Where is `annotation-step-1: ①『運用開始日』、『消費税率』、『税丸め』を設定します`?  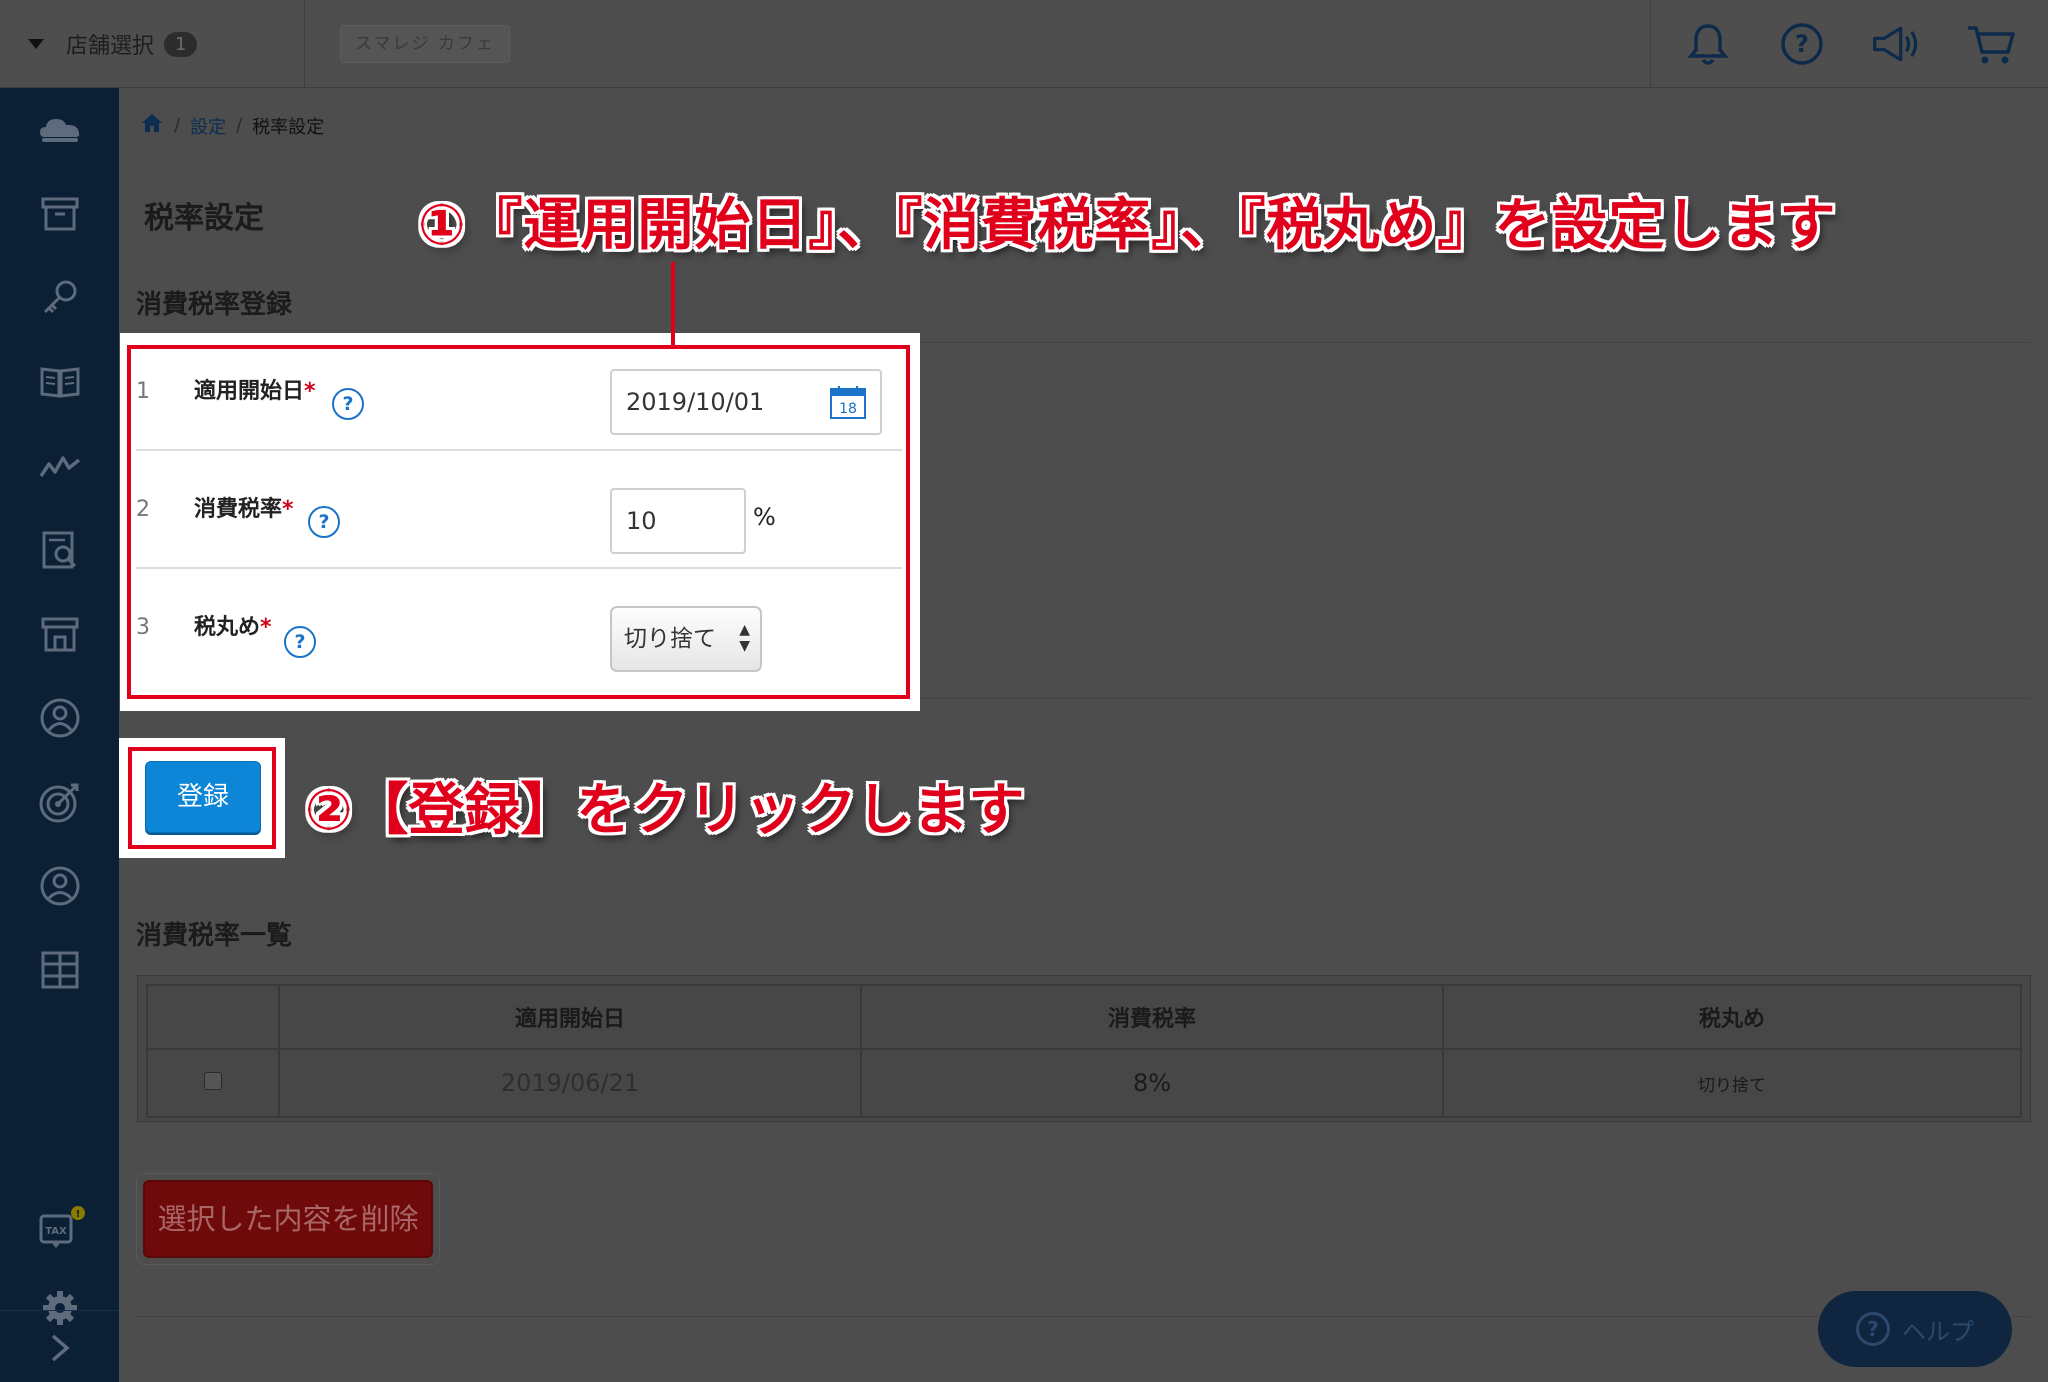
annotation-step-1: ①『運用開始日』、『消費税率』、『税丸め』を設定します is located at coordinates (1127, 225).